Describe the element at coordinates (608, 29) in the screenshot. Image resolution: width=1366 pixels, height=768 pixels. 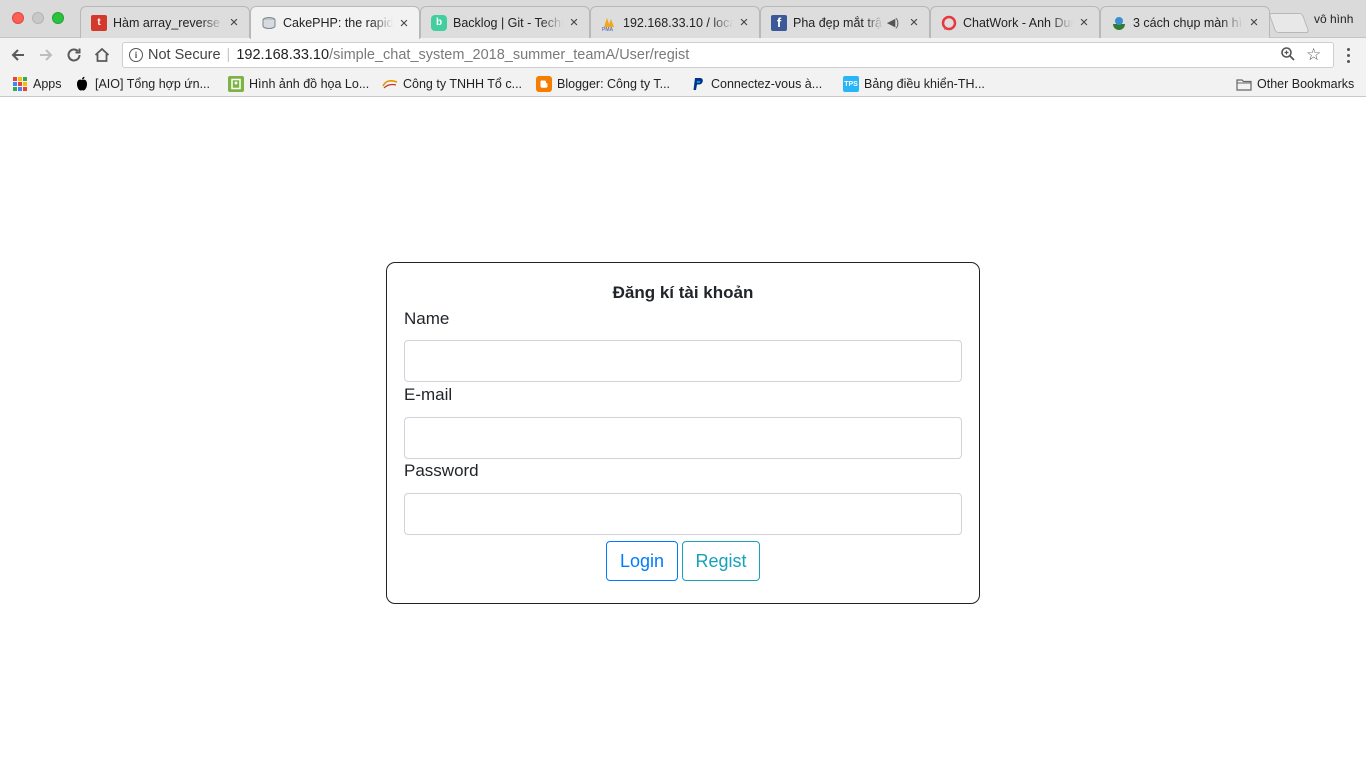
I see `svg-text: PMA` at that location.